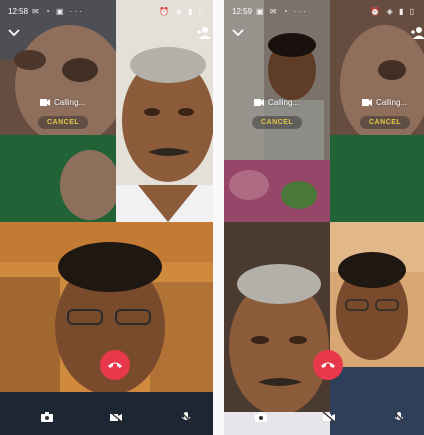 This screenshot has height=435, width=424. I want to click on cancel-call-button-2: CANCEL, so click(385, 122).